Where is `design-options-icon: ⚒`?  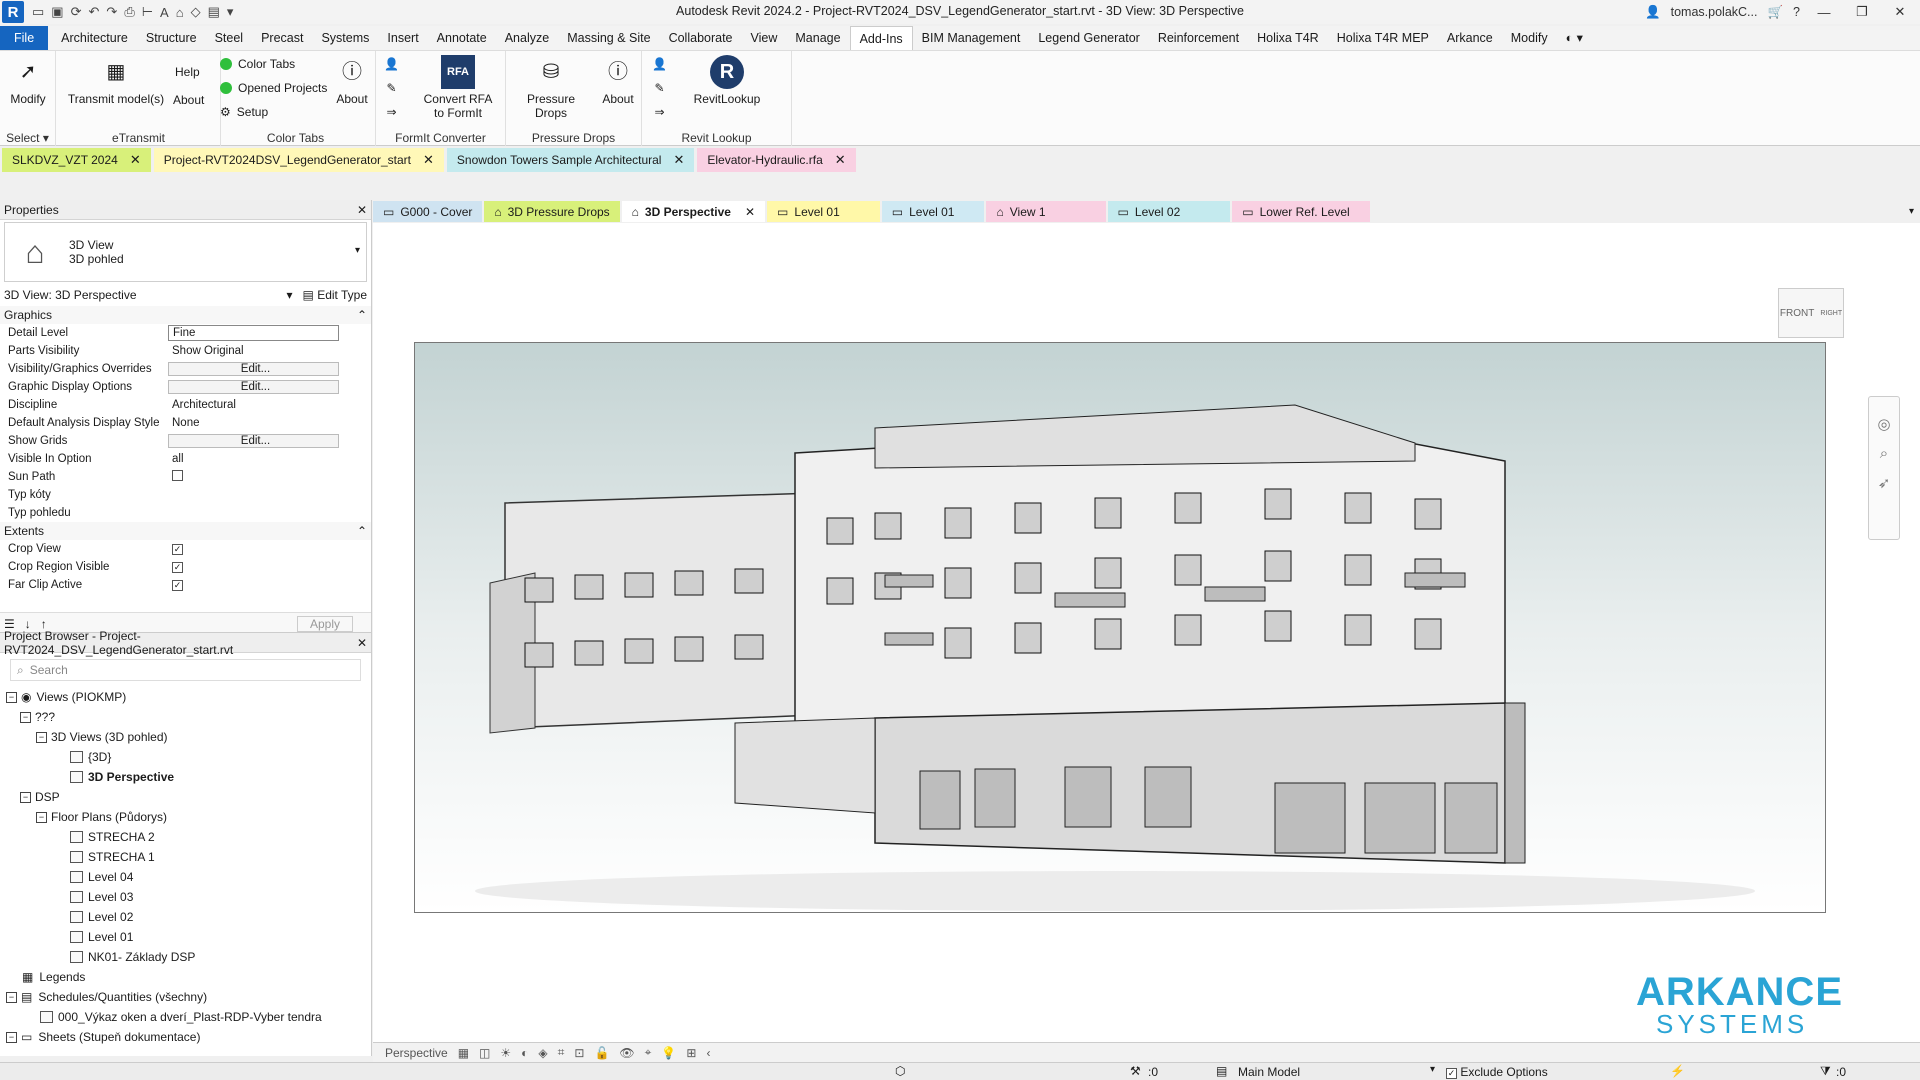 design-options-icon: ⚒ is located at coordinates (1135, 1071).